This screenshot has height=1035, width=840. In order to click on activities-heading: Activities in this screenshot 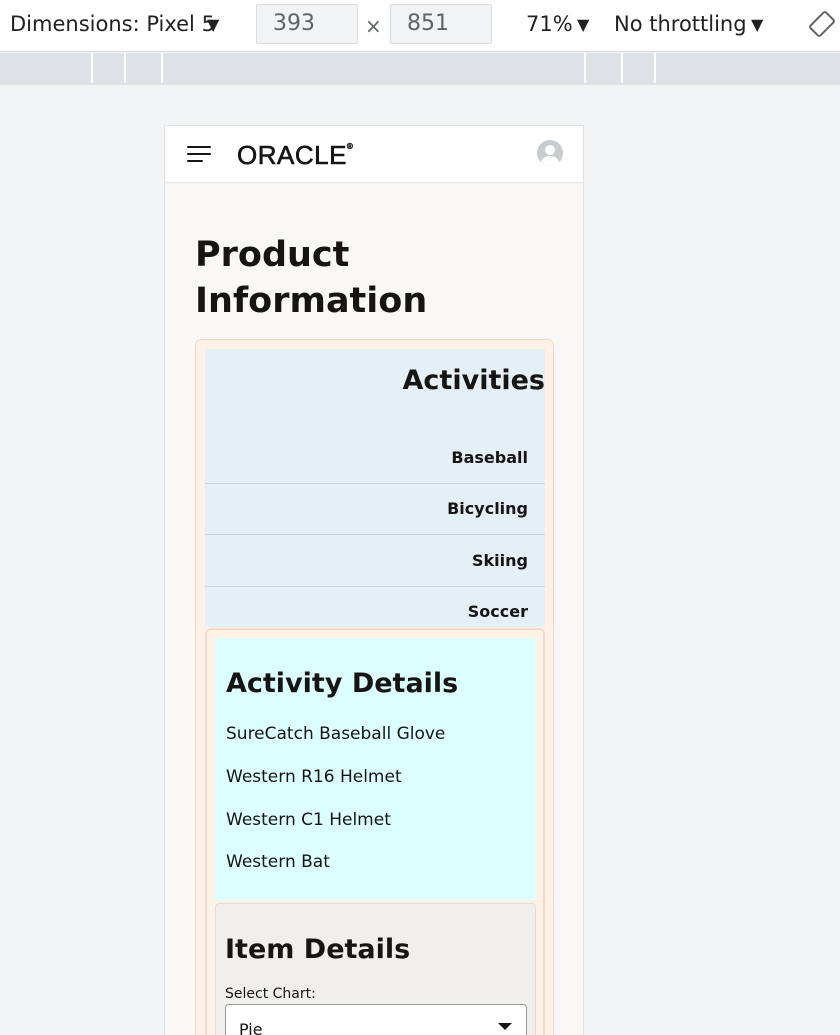, I will do `click(473, 380)`.